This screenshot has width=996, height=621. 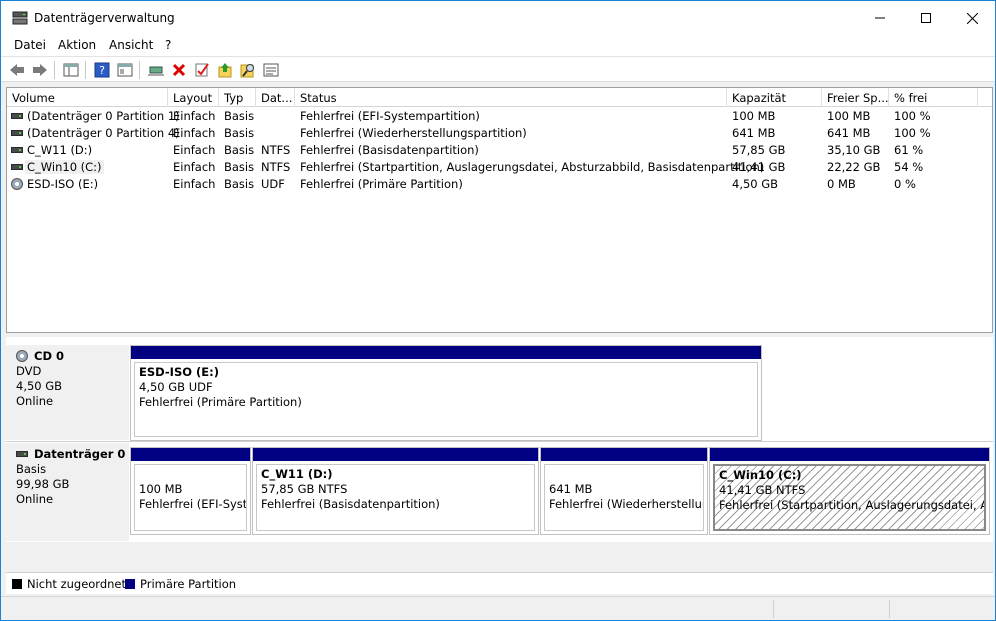 What do you see at coordinates (190, 454) in the screenshot?
I see `partition-color-bar` at bounding box center [190, 454].